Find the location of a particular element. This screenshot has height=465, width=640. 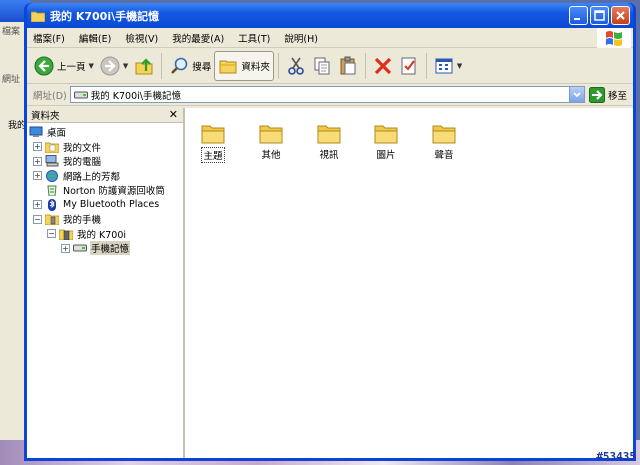

go-button: 移至 is located at coordinates (607, 94).